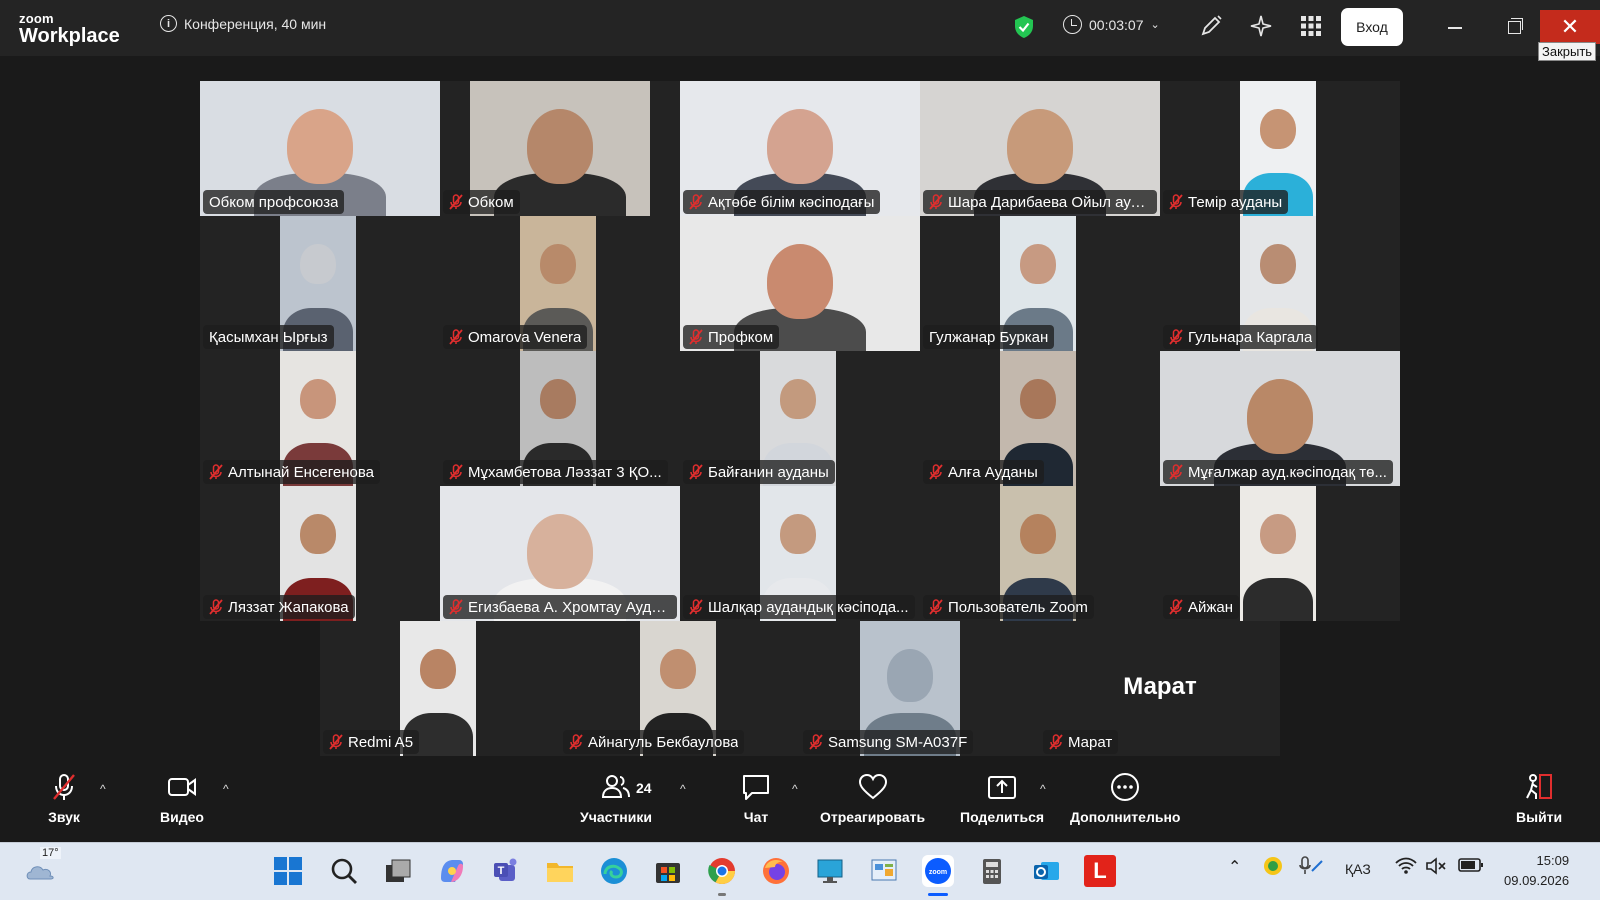  I want to click on audio-options-caret: ^, so click(103, 789).